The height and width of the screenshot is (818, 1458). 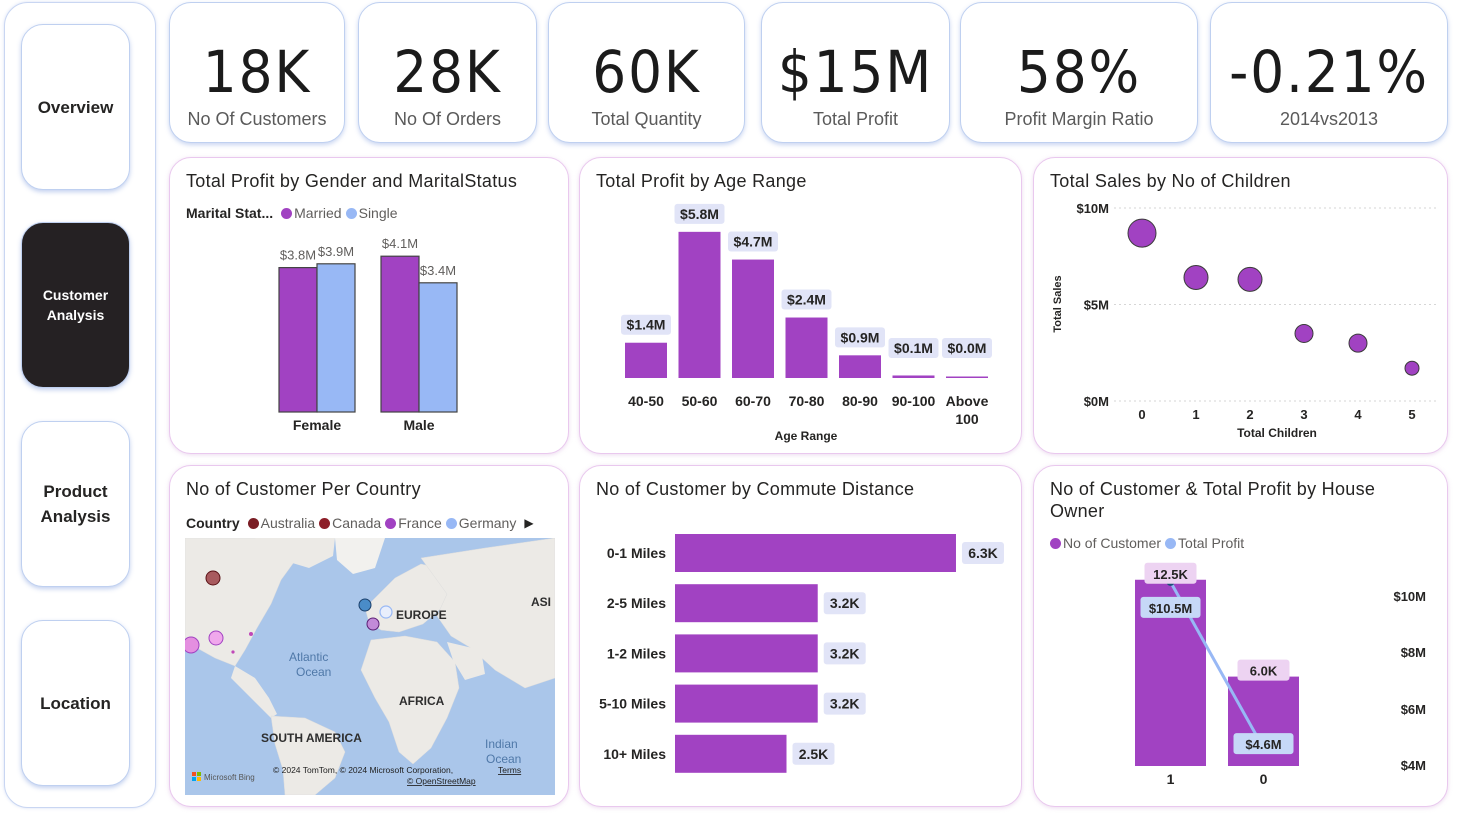 I want to click on kpi-label: Total Profit, so click(x=855, y=119).